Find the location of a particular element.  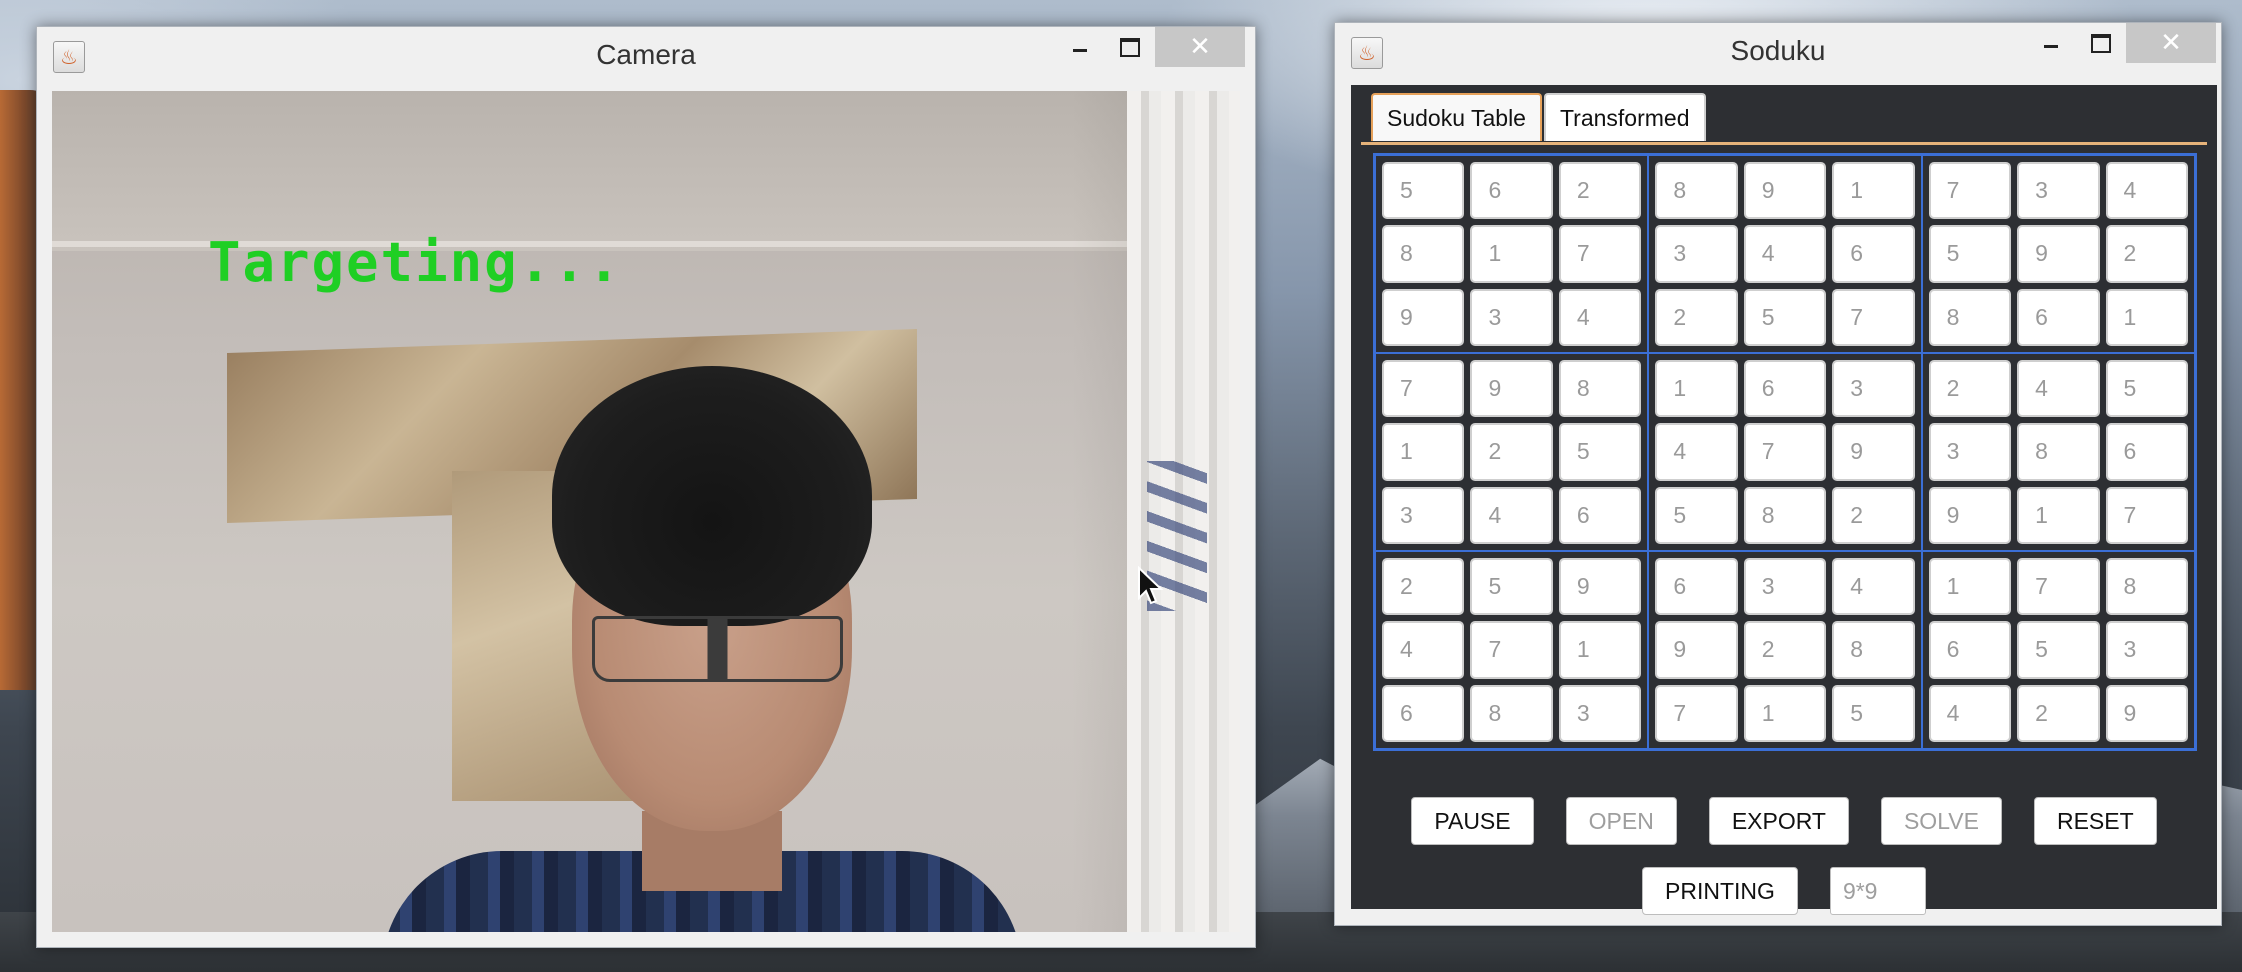

printing-button: PRINTING is located at coordinates (1720, 891).